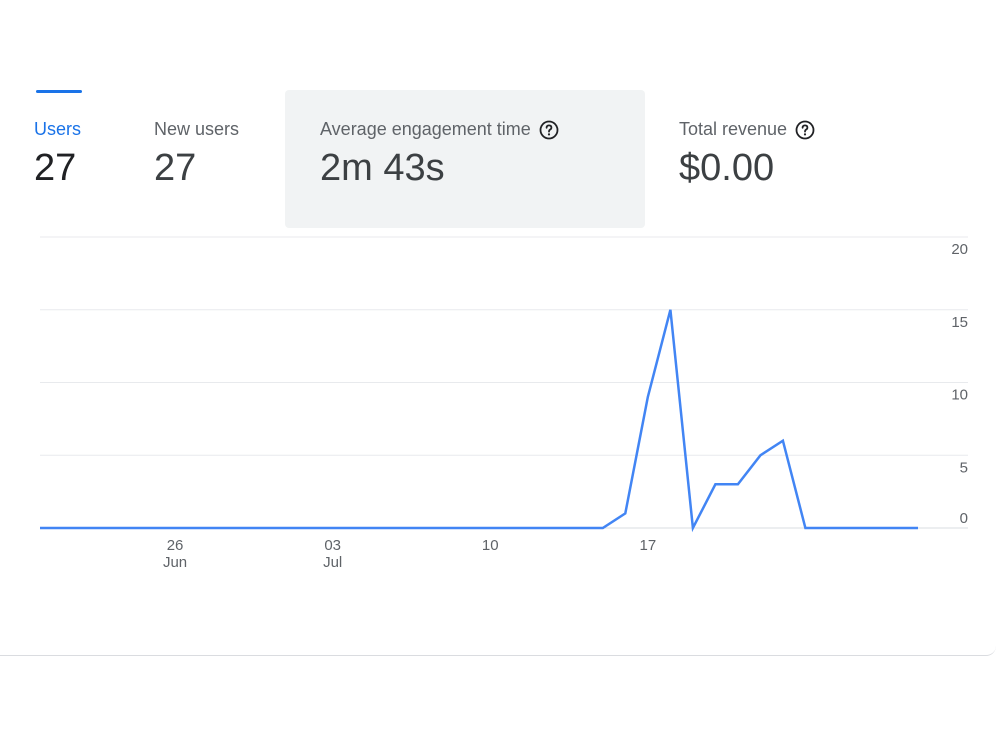 Image resolution: width=1000 pixels, height=750 pixels. I want to click on x-tick-sublabel: Jul, so click(332, 562).